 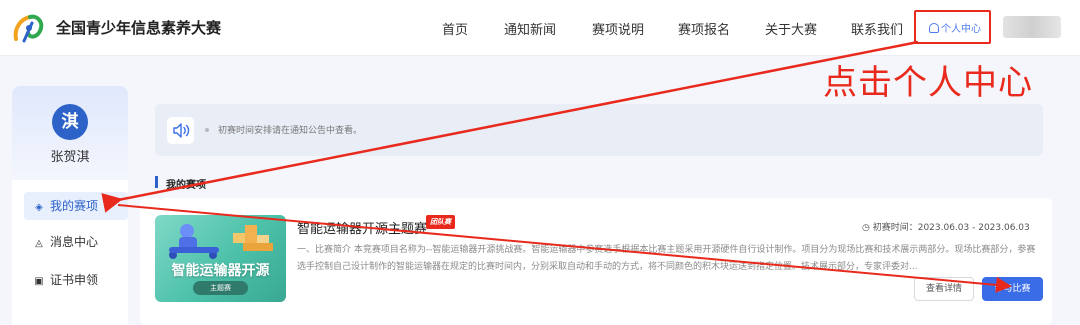 I want to click on section-marker, so click(x=156, y=182).